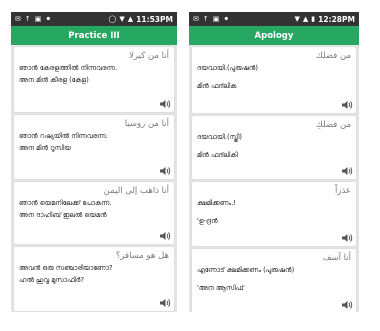 The height and width of the screenshot is (331, 380). I want to click on malayalam-meaning: ഞാൻ റഷ്യയിൽ നിന്നവരന്ന., so click(63, 136).